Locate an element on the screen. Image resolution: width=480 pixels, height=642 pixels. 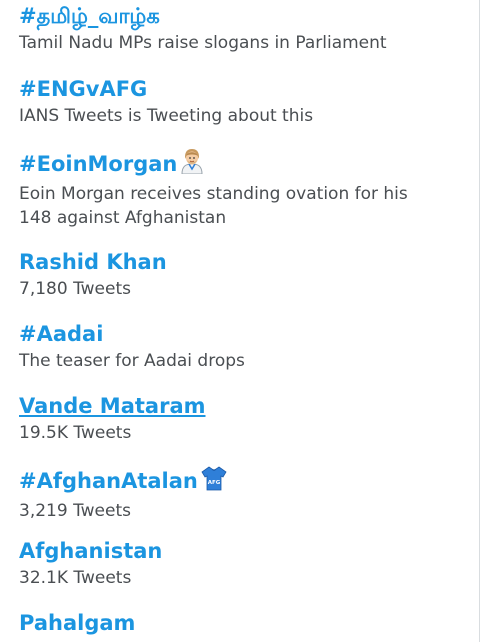
trend-name: #EoinMorgan is located at coordinates (246, 164).